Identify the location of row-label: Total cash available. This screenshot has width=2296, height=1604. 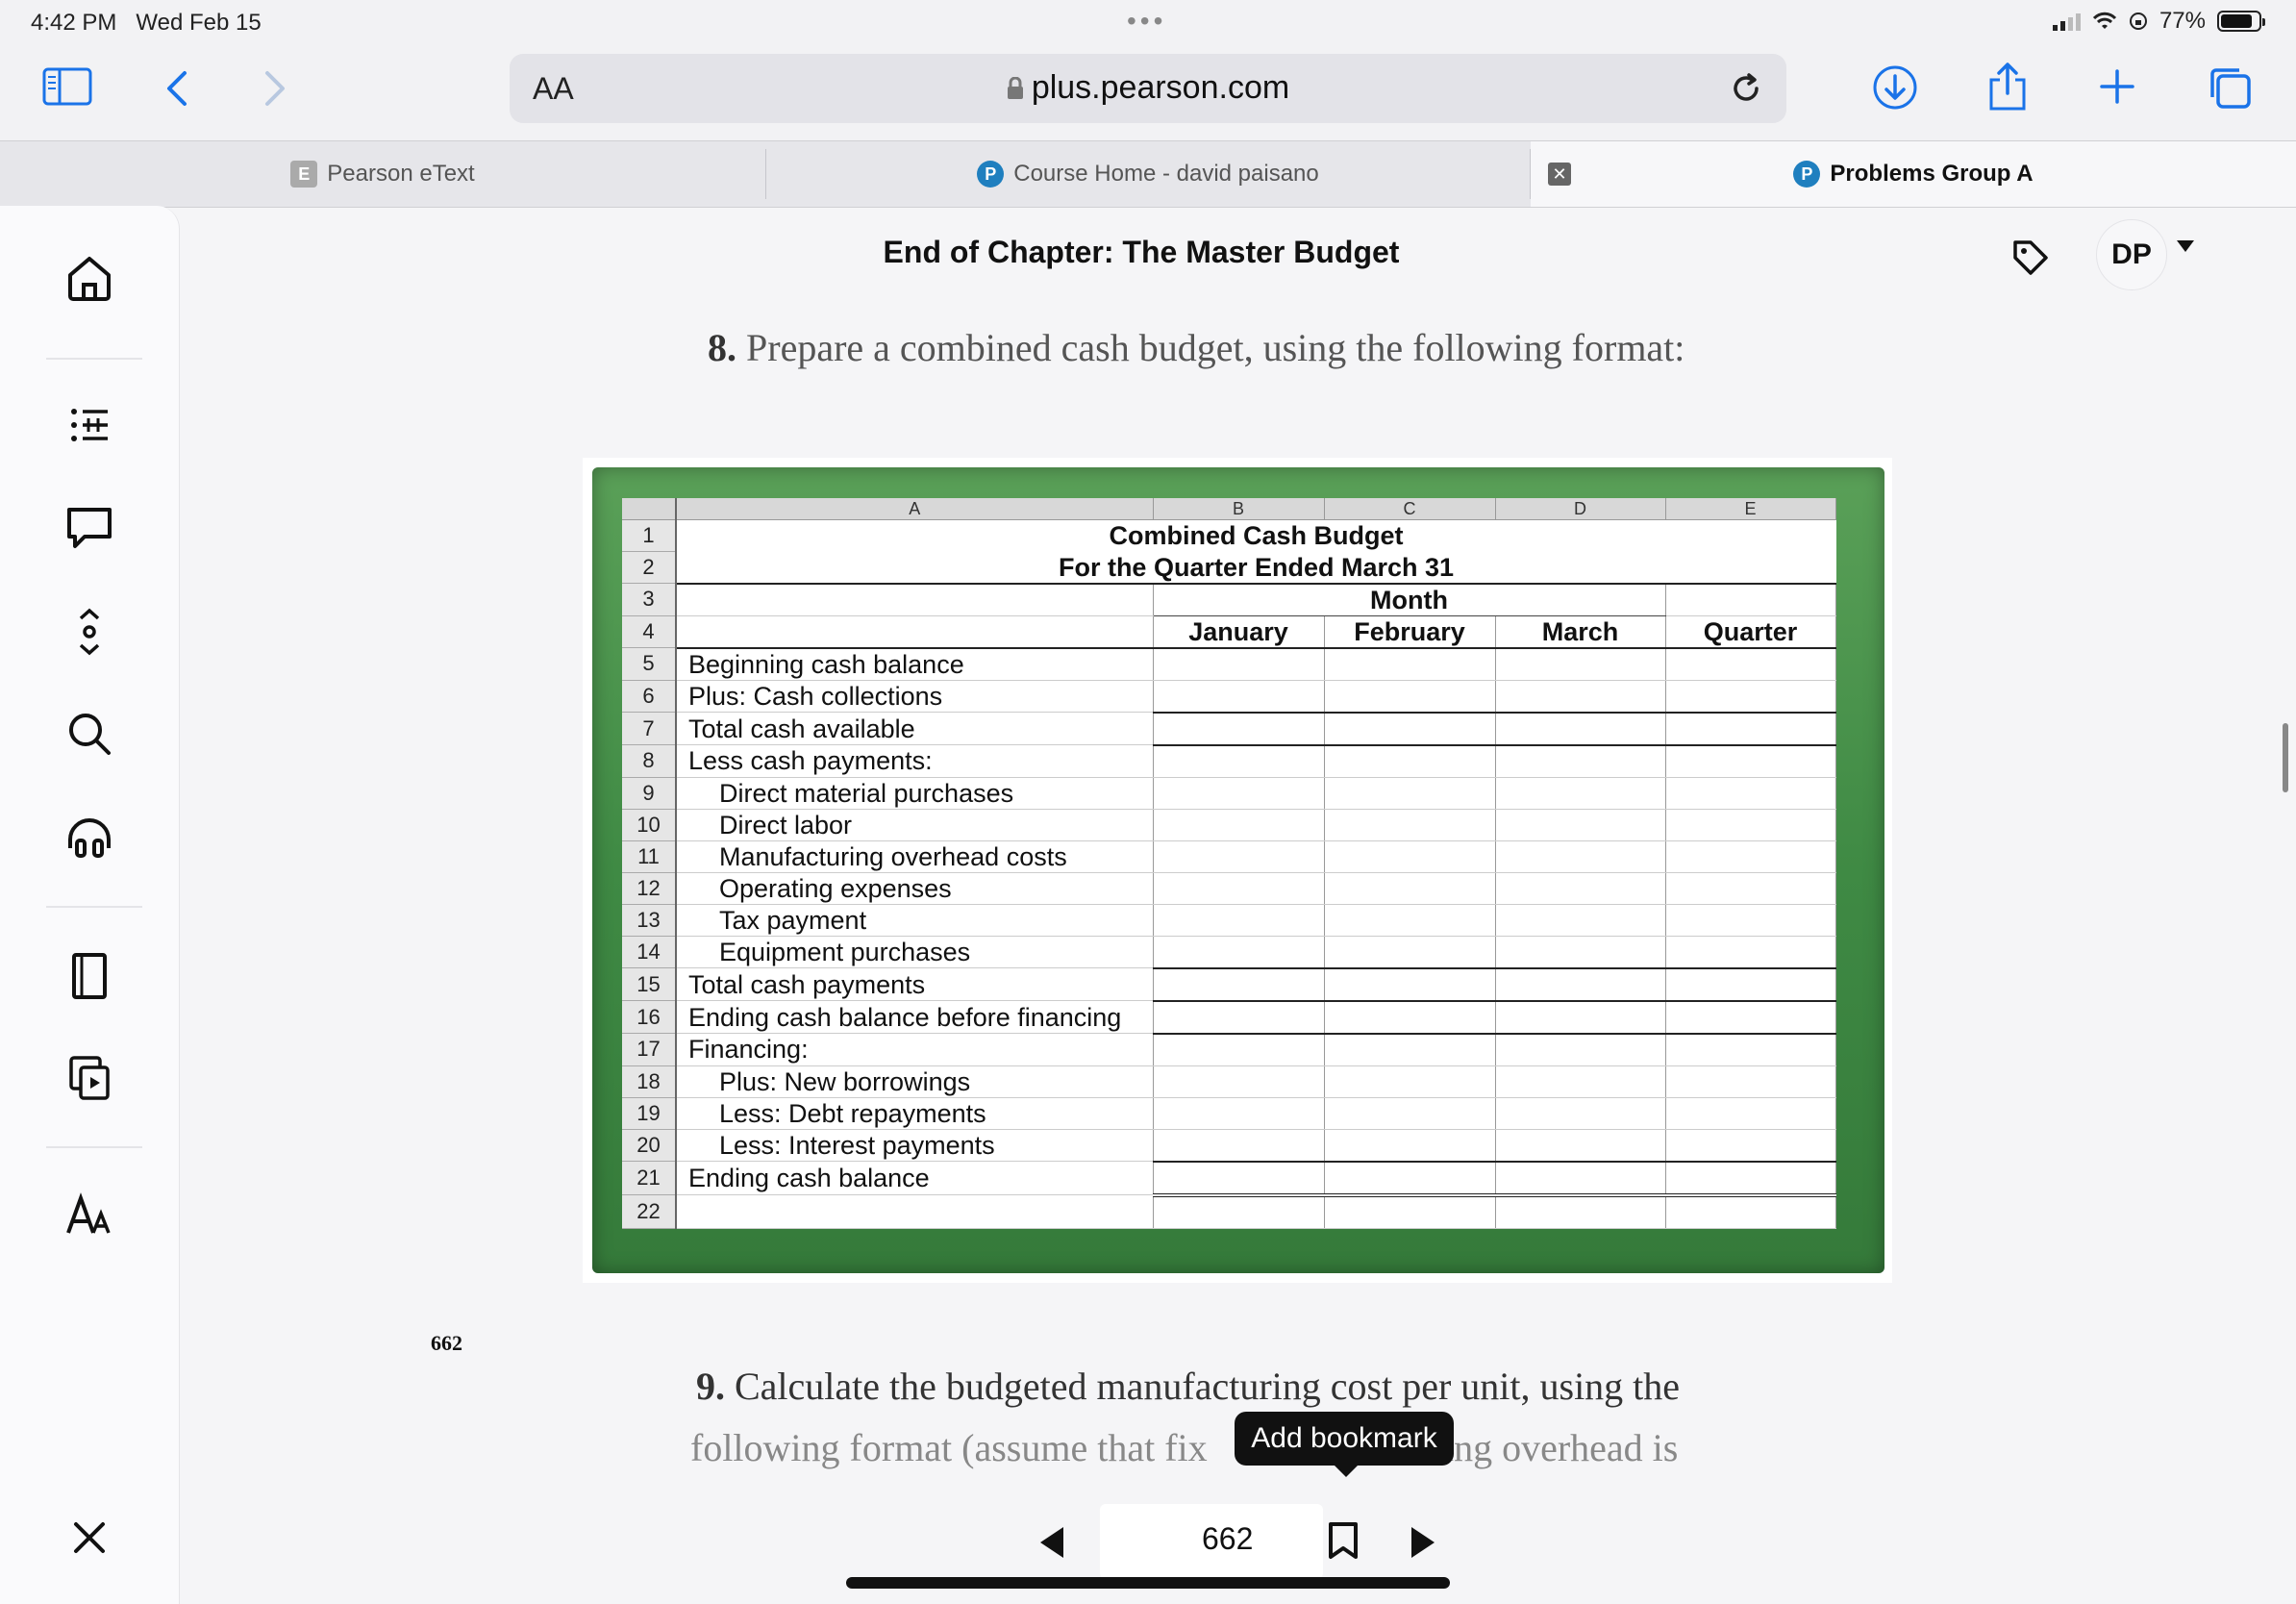
(915, 728).